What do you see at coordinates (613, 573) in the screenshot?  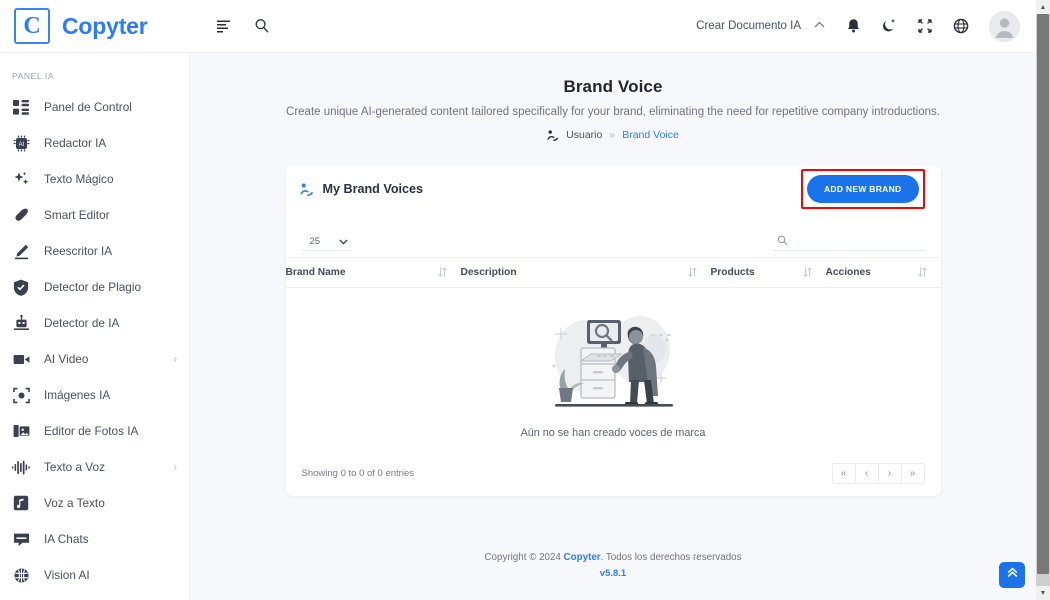 I see `version-label: v5.8.1` at bounding box center [613, 573].